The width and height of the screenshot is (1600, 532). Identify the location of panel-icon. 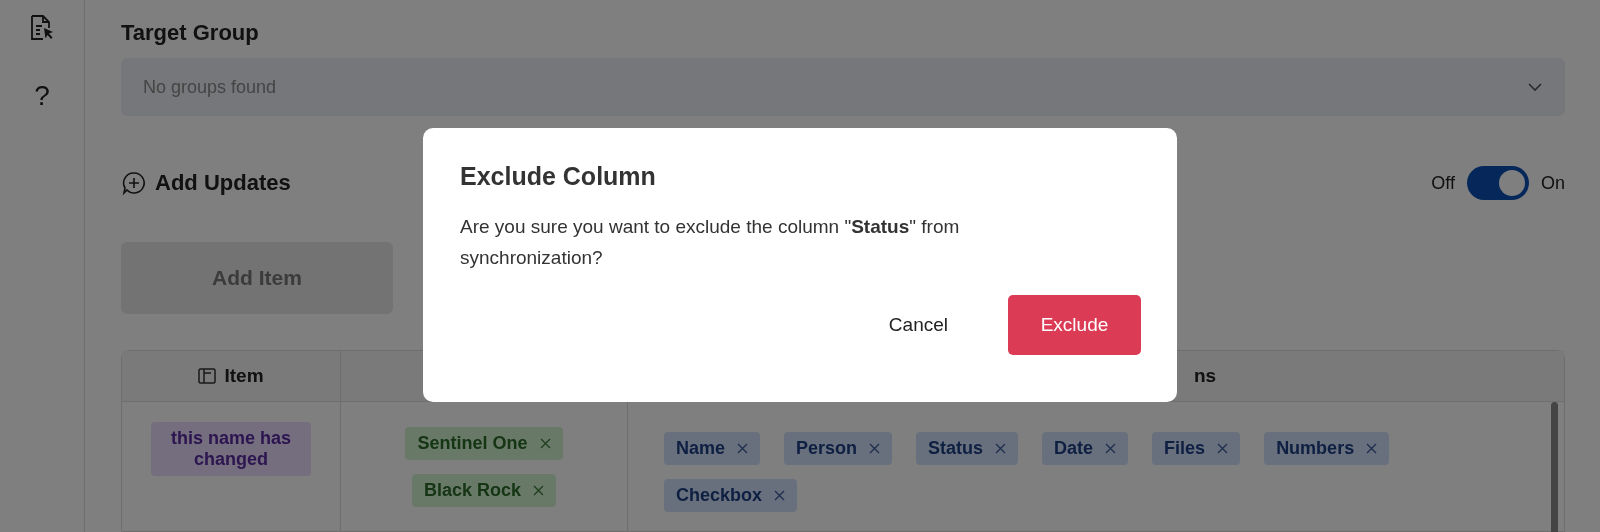
(207, 376).